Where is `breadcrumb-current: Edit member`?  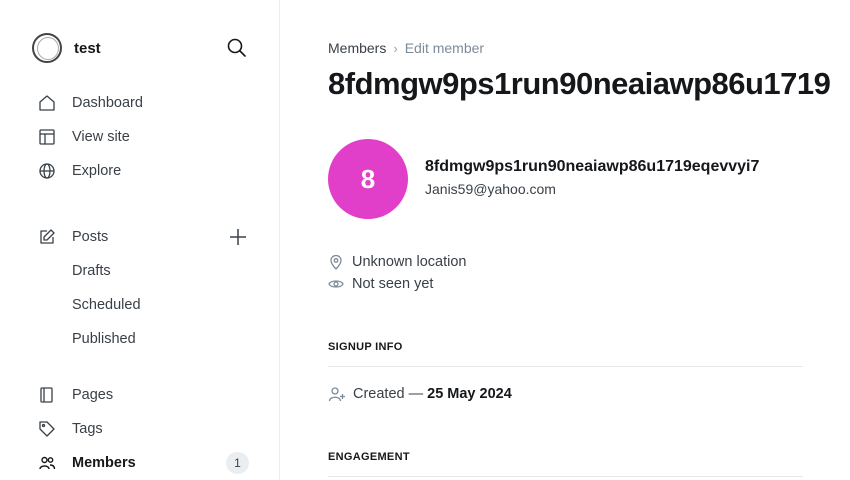 breadcrumb-current: Edit member is located at coordinates (444, 48).